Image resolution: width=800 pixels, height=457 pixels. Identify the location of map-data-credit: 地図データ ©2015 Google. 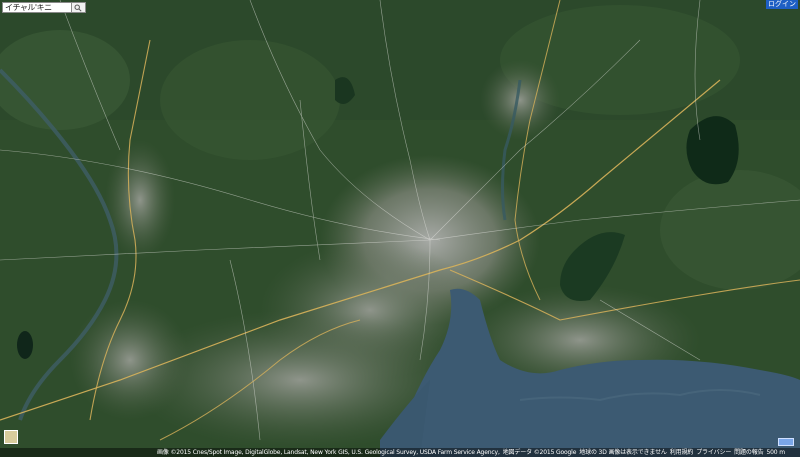
(539, 452).